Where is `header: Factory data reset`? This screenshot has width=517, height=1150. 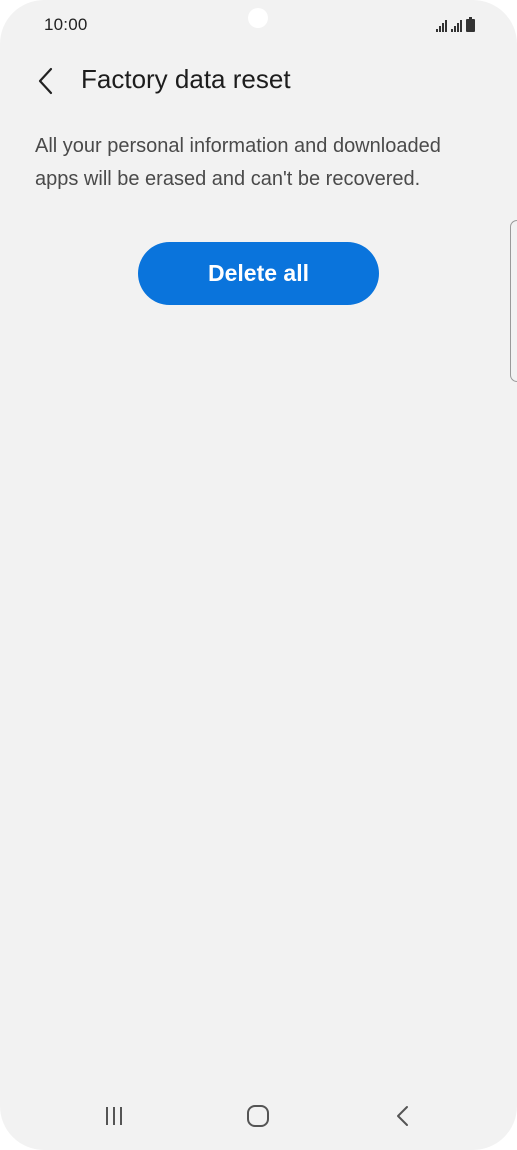
header: Factory data reset is located at coordinates (258, 81).